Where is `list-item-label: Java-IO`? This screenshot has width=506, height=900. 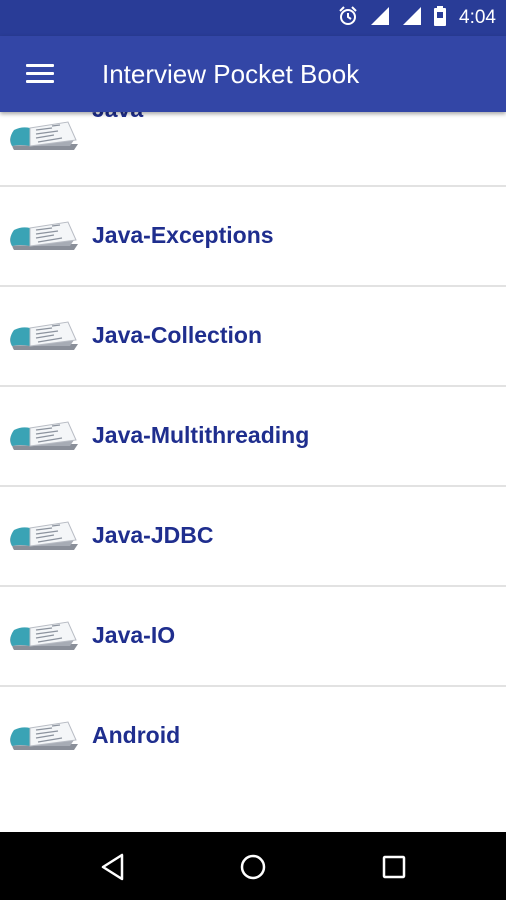 list-item-label: Java-IO is located at coordinates (134, 635).